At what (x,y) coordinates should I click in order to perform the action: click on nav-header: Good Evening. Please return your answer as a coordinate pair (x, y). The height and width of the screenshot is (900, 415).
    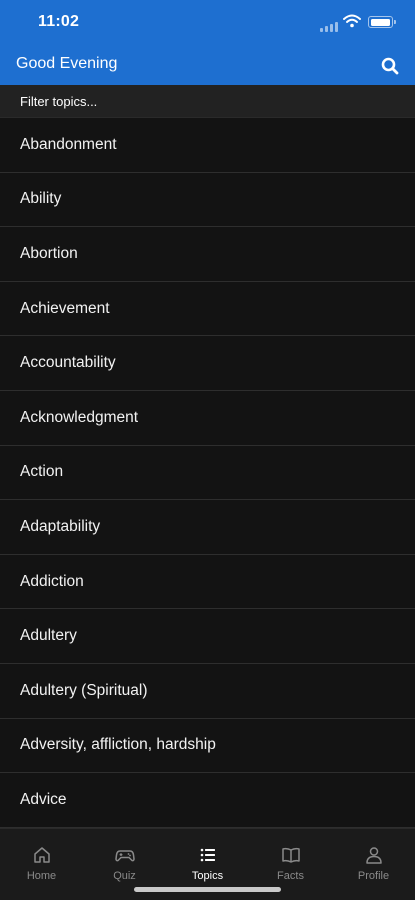
    Looking at the image, I should click on (207, 65).